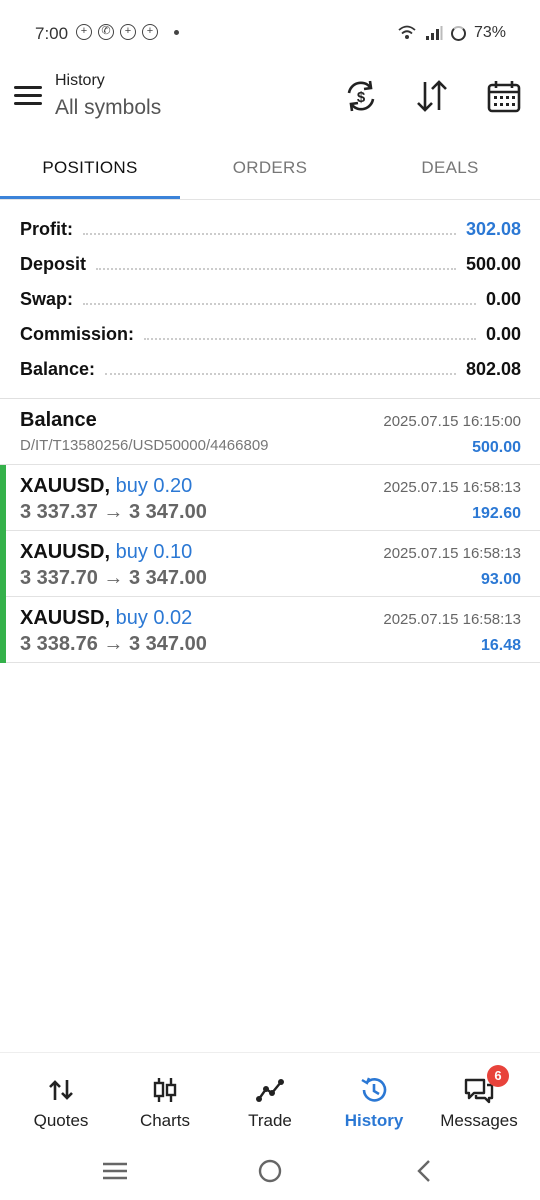 Image resolution: width=540 pixels, height=1200 pixels. I want to click on summary-swap: Swap: 0.00, so click(270, 299).